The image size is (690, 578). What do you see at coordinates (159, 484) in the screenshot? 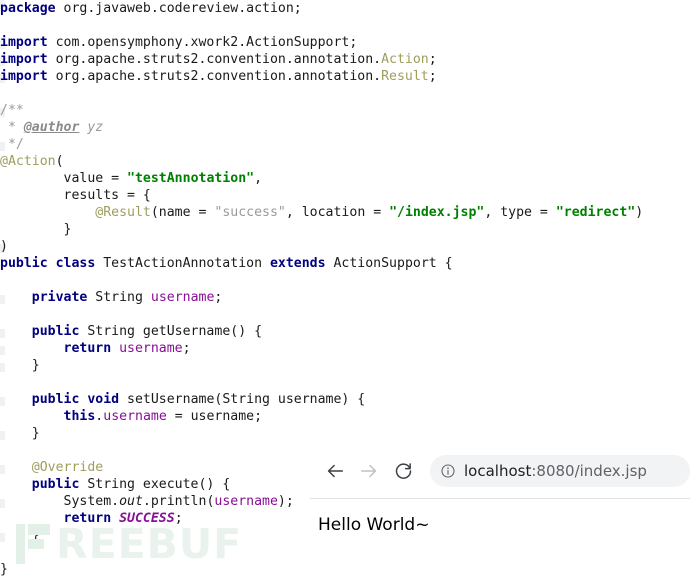
I see `code-token: String execute() {` at bounding box center [159, 484].